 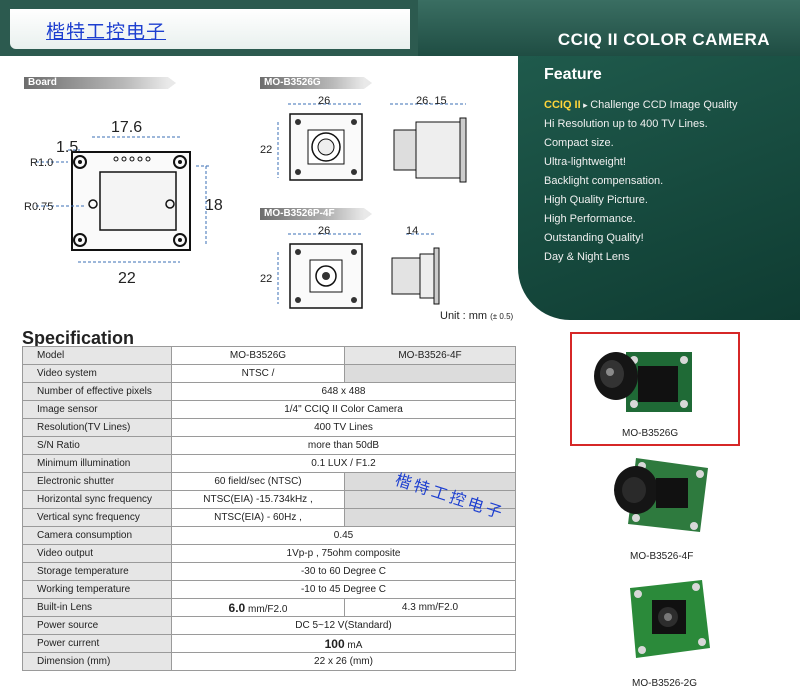 What do you see at coordinates (324, 231) in the screenshot?
I see `model-b-width: 26` at bounding box center [324, 231].